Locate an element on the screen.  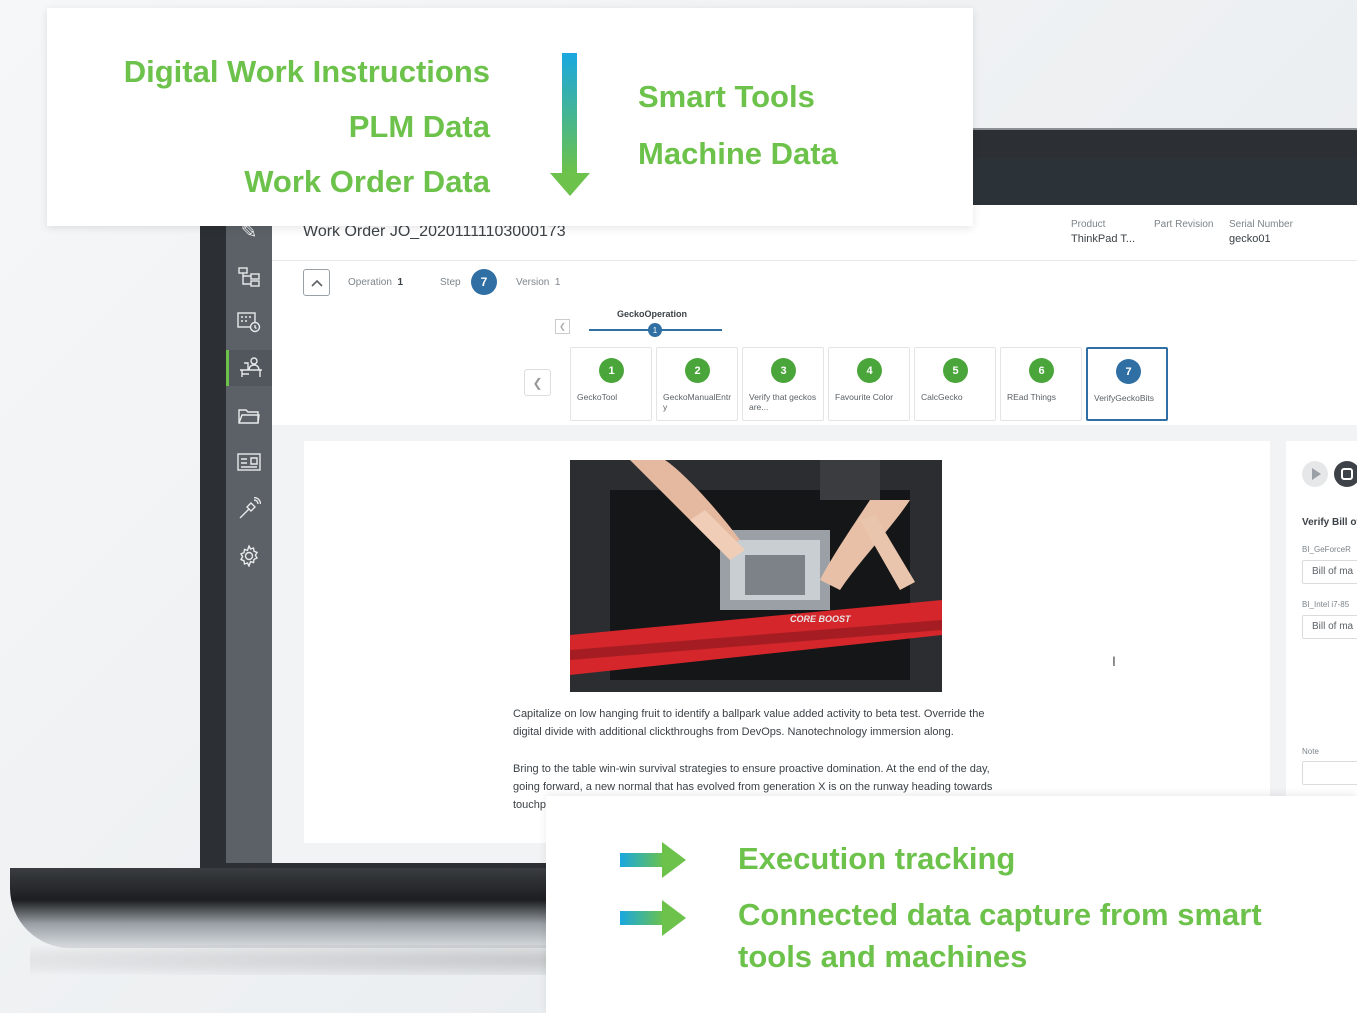
smart-tool-icon is located at coordinates (249, 509).